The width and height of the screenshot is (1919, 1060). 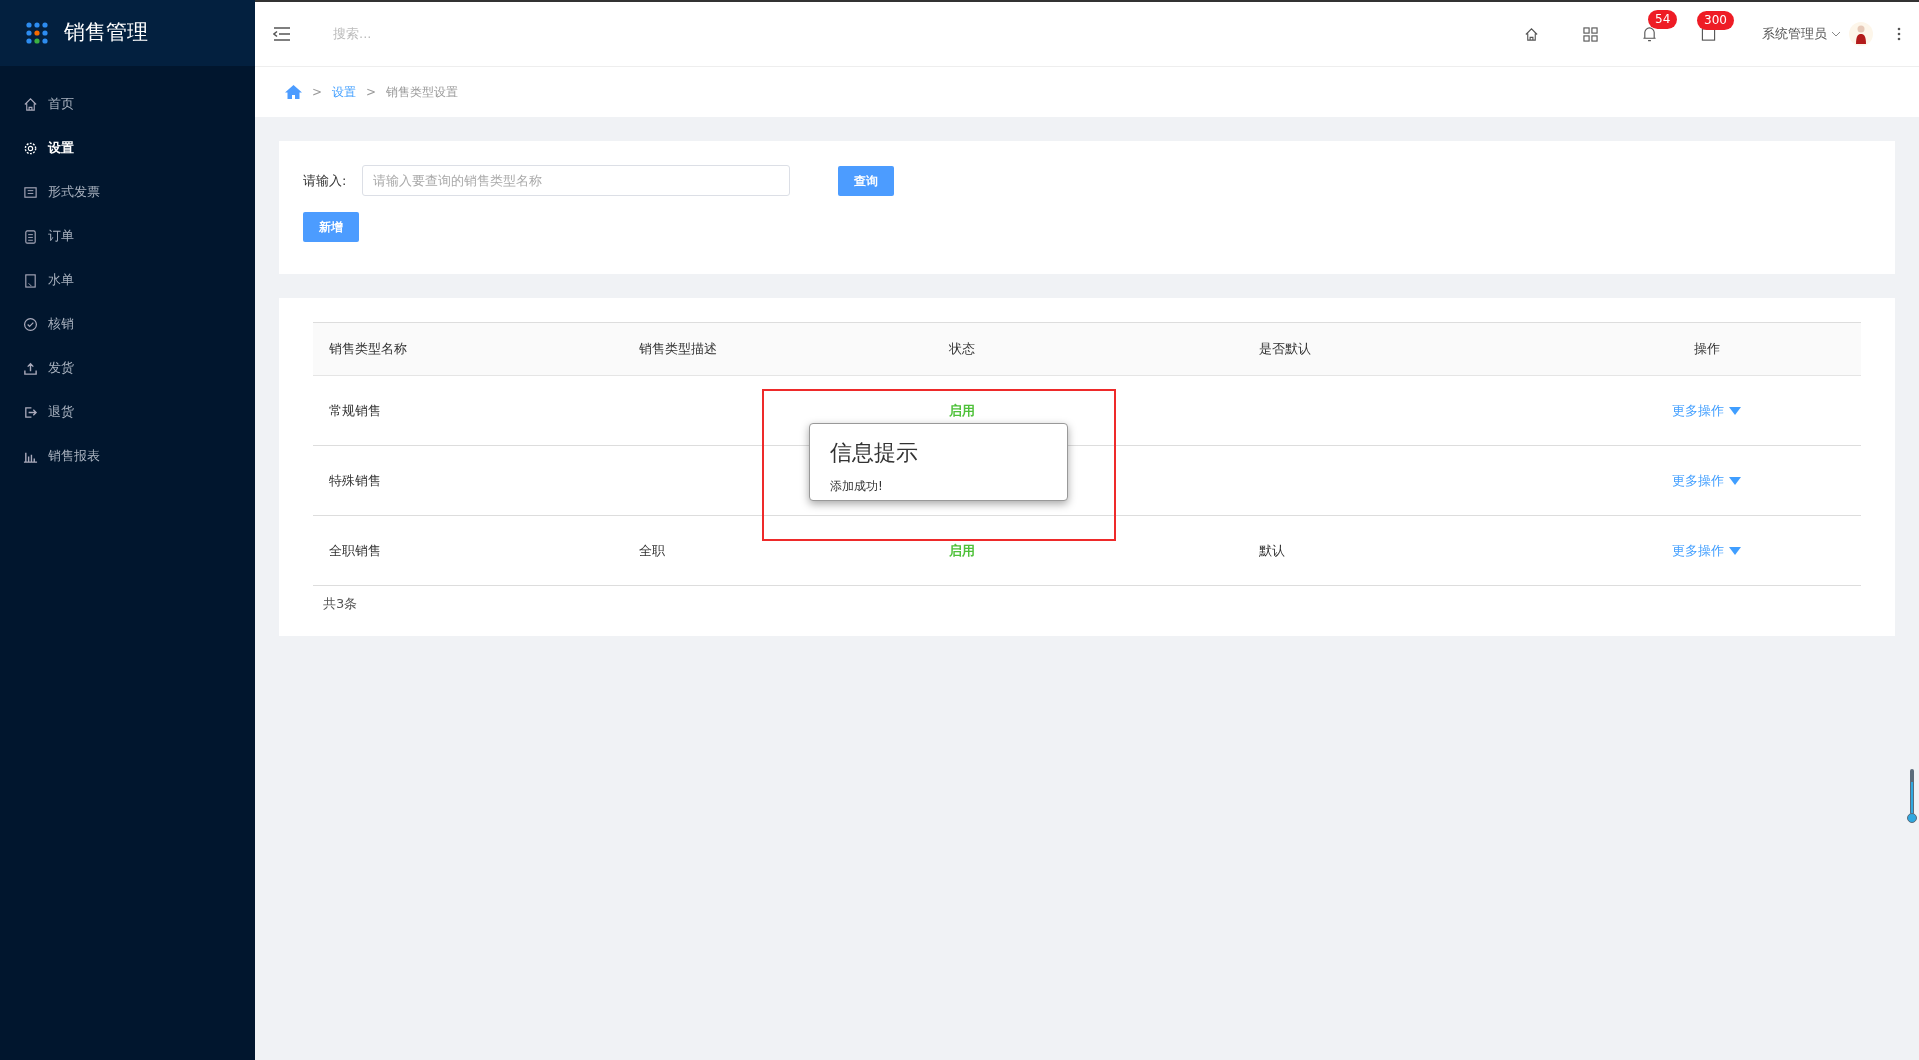 I want to click on search-label: 请输入:, so click(x=325, y=180).